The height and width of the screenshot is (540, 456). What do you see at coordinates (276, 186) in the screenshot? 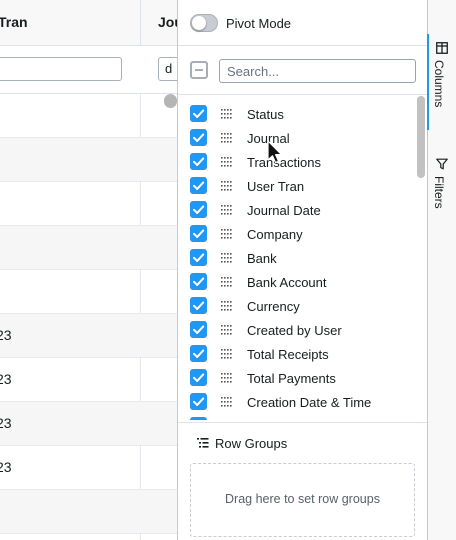
I see `column-label: User Tran` at bounding box center [276, 186].